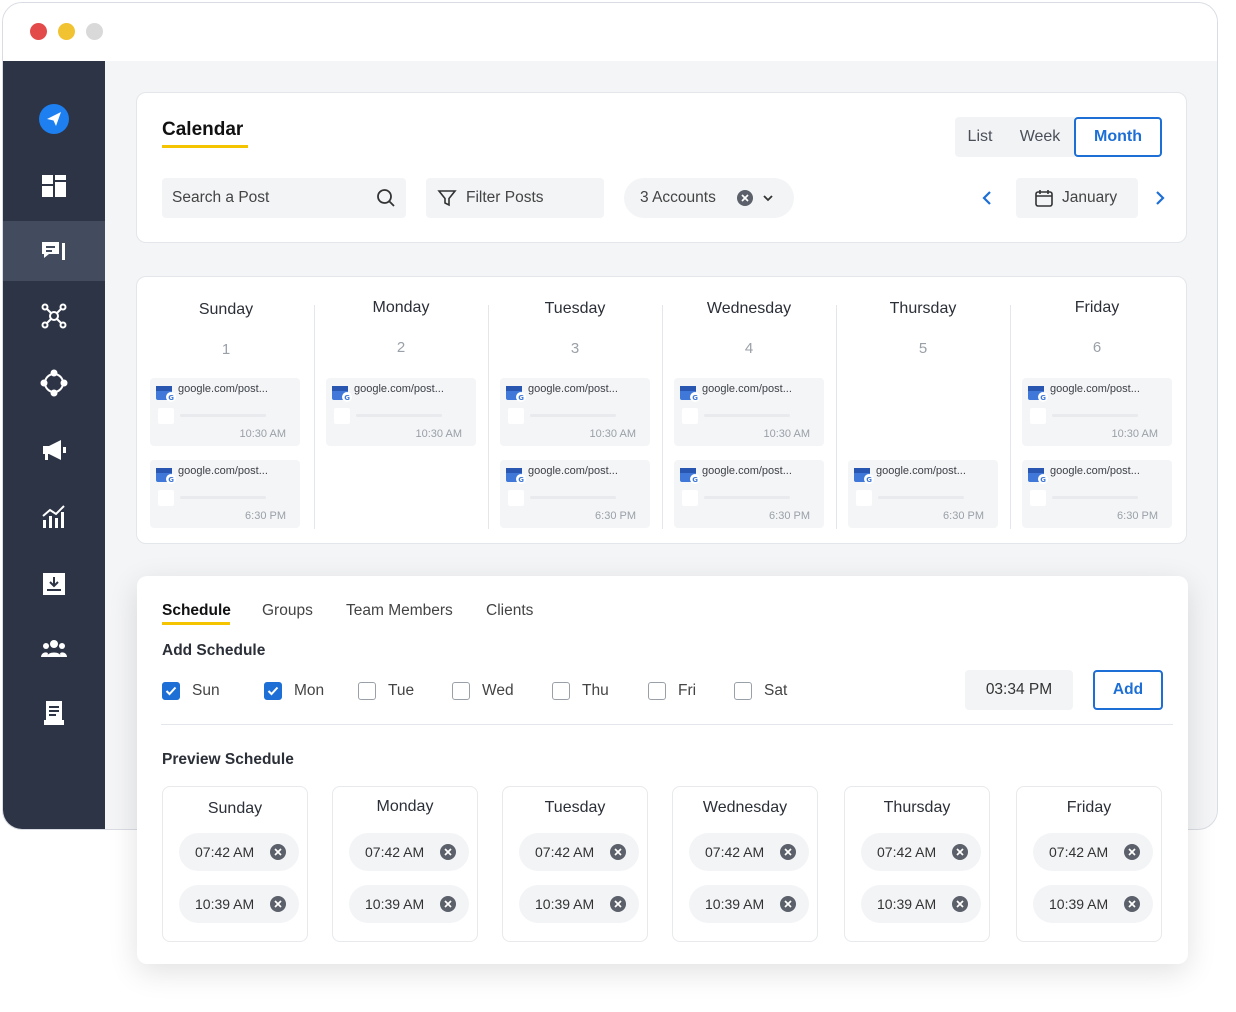 The width and height of the screenshot is (1236, 1012). I want to click on time-chip: 10:39 AM, so click(409, 904).